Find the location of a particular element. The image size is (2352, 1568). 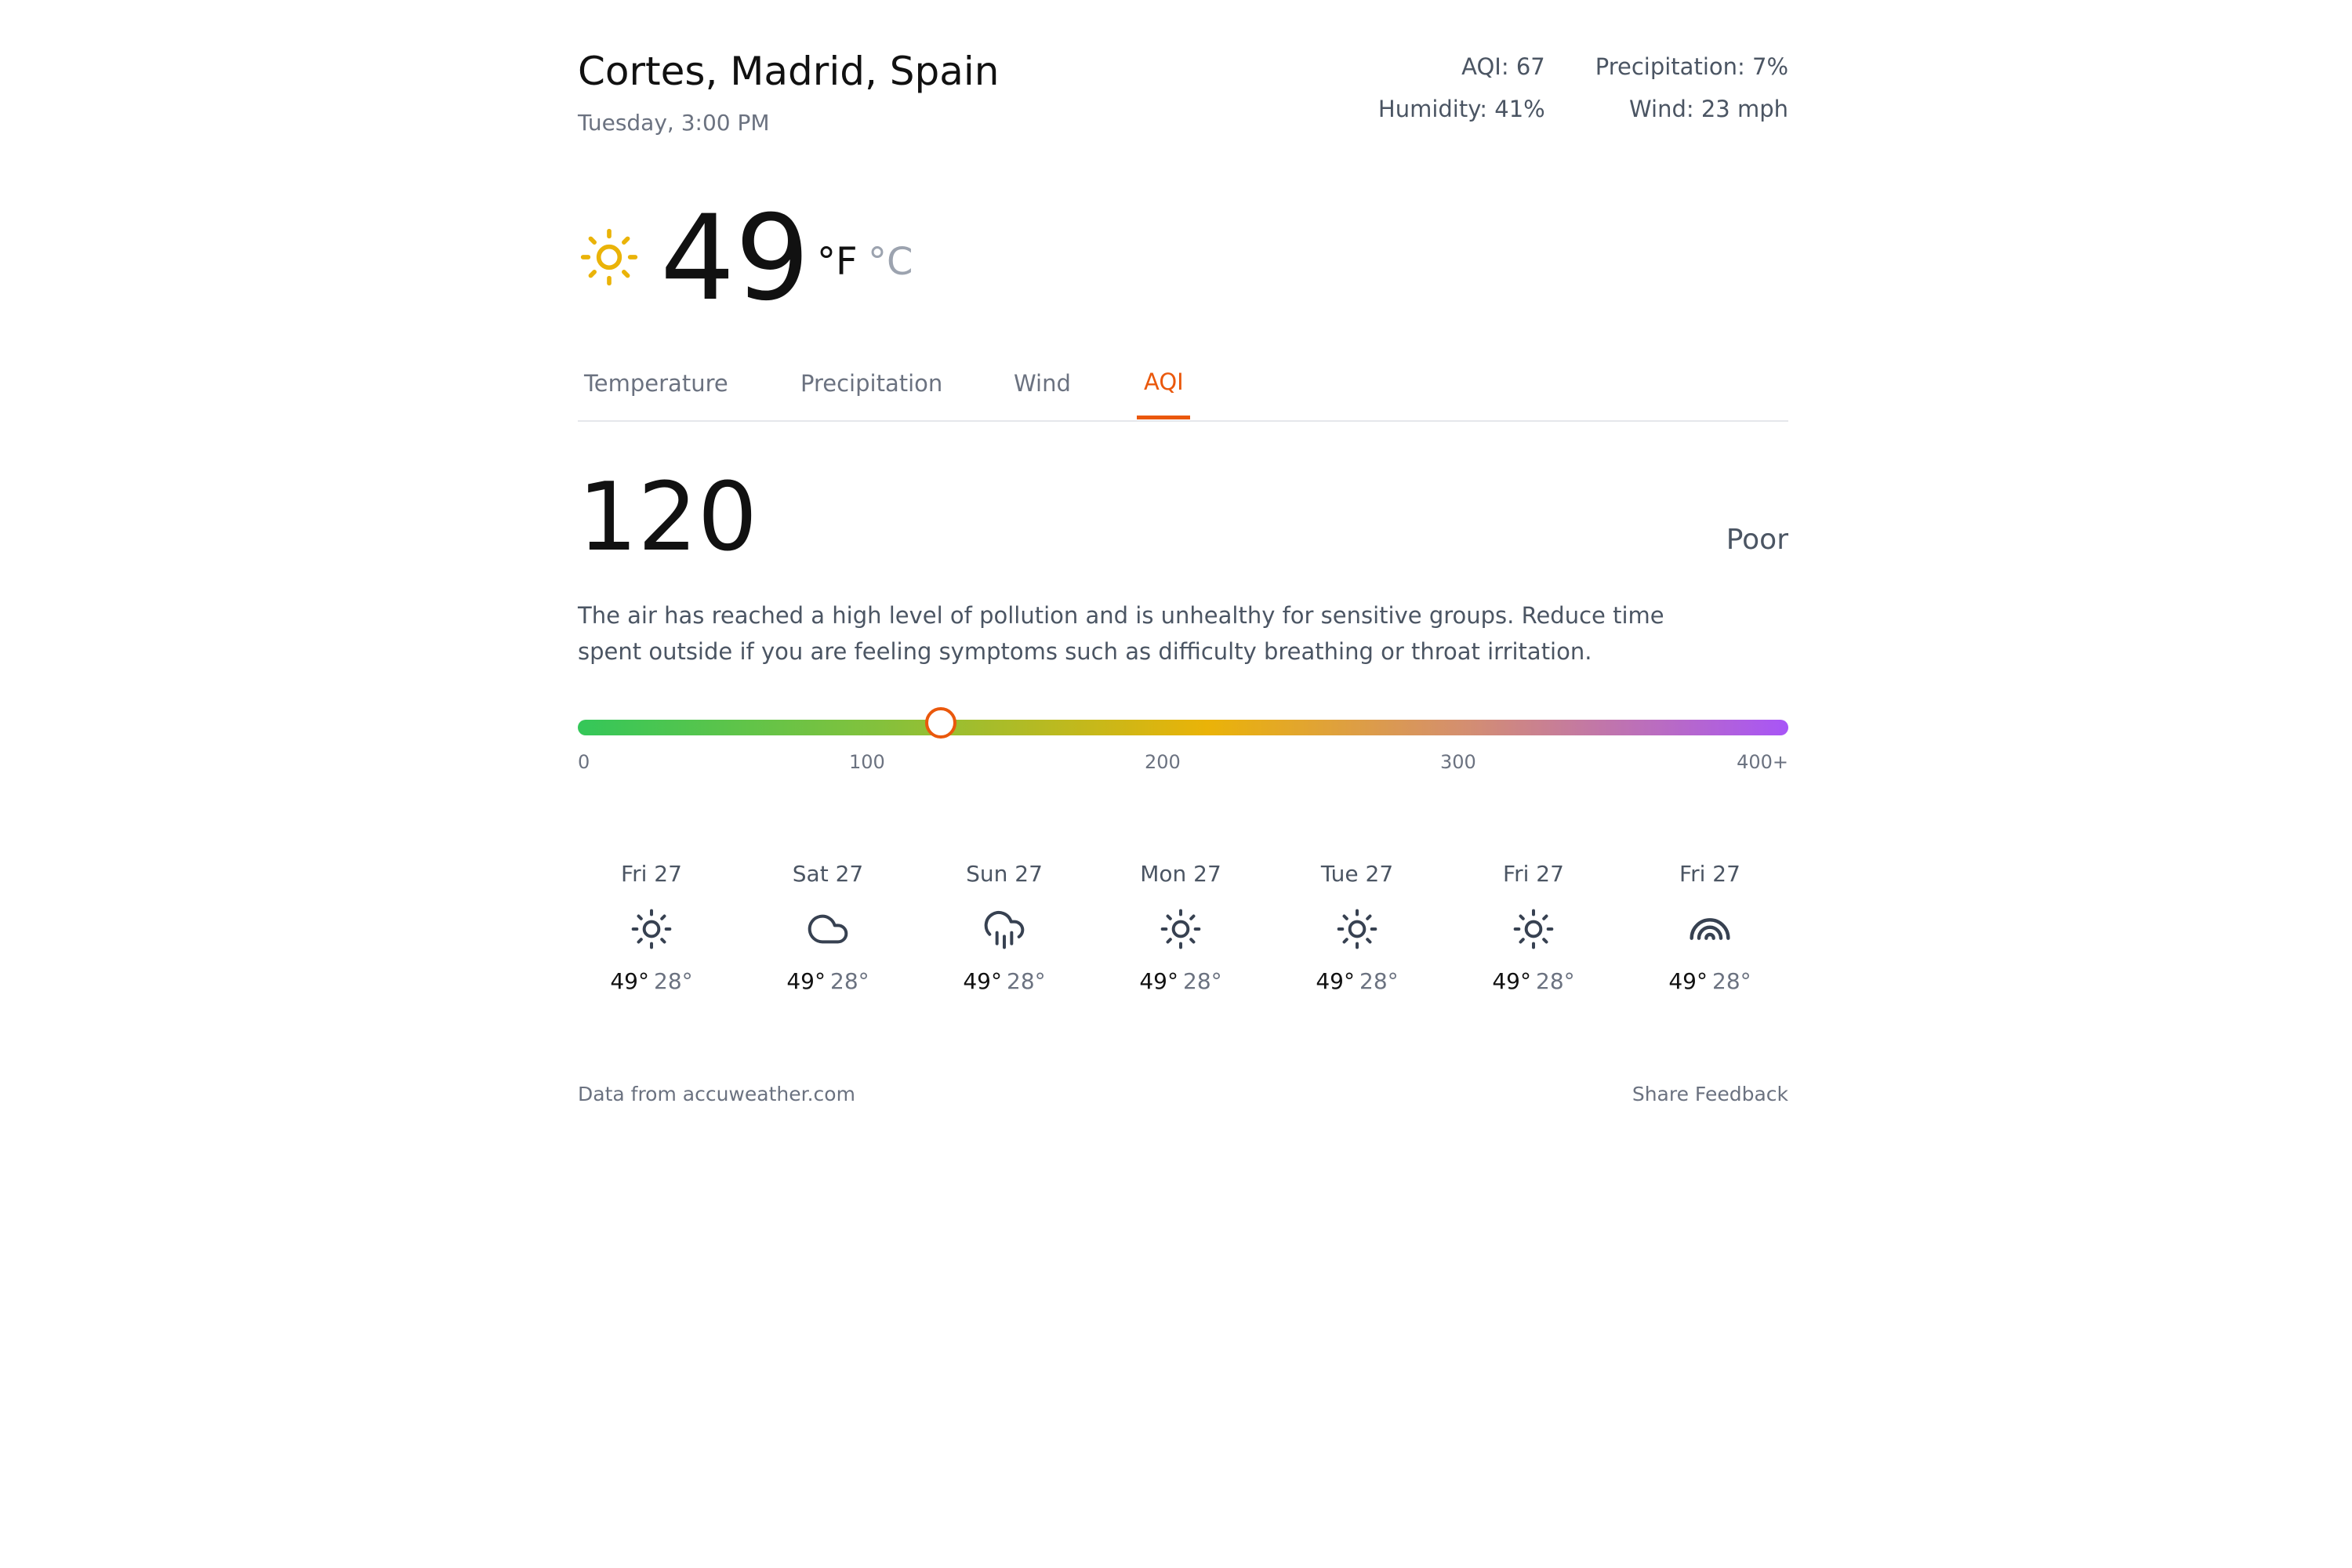

tab-temperature: Temperature is located at coordinates (656, 383).